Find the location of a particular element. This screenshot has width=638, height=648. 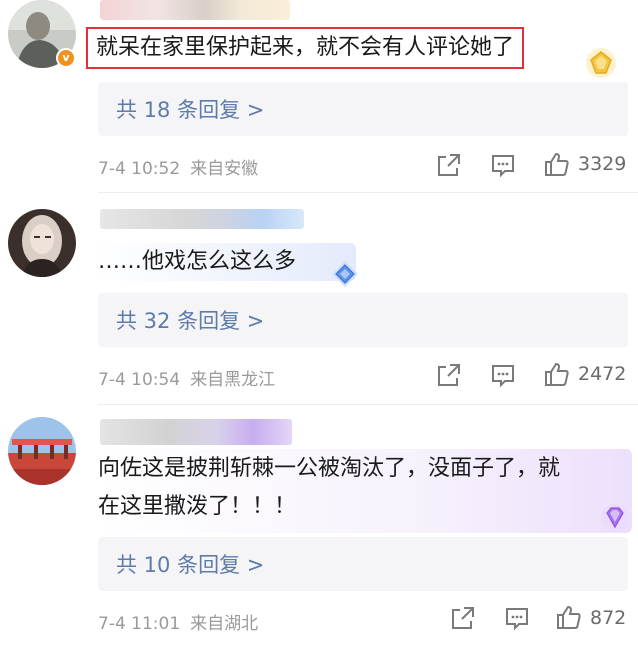

replies-link: 共 32 条回复 > is located at coordinates (363, 320).